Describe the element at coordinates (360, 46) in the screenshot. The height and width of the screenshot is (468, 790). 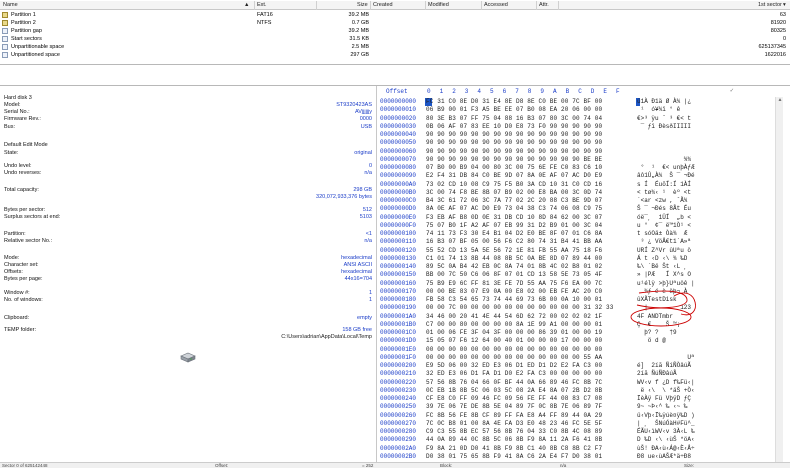
I see `partition-size: 2.5 MB` at that location.